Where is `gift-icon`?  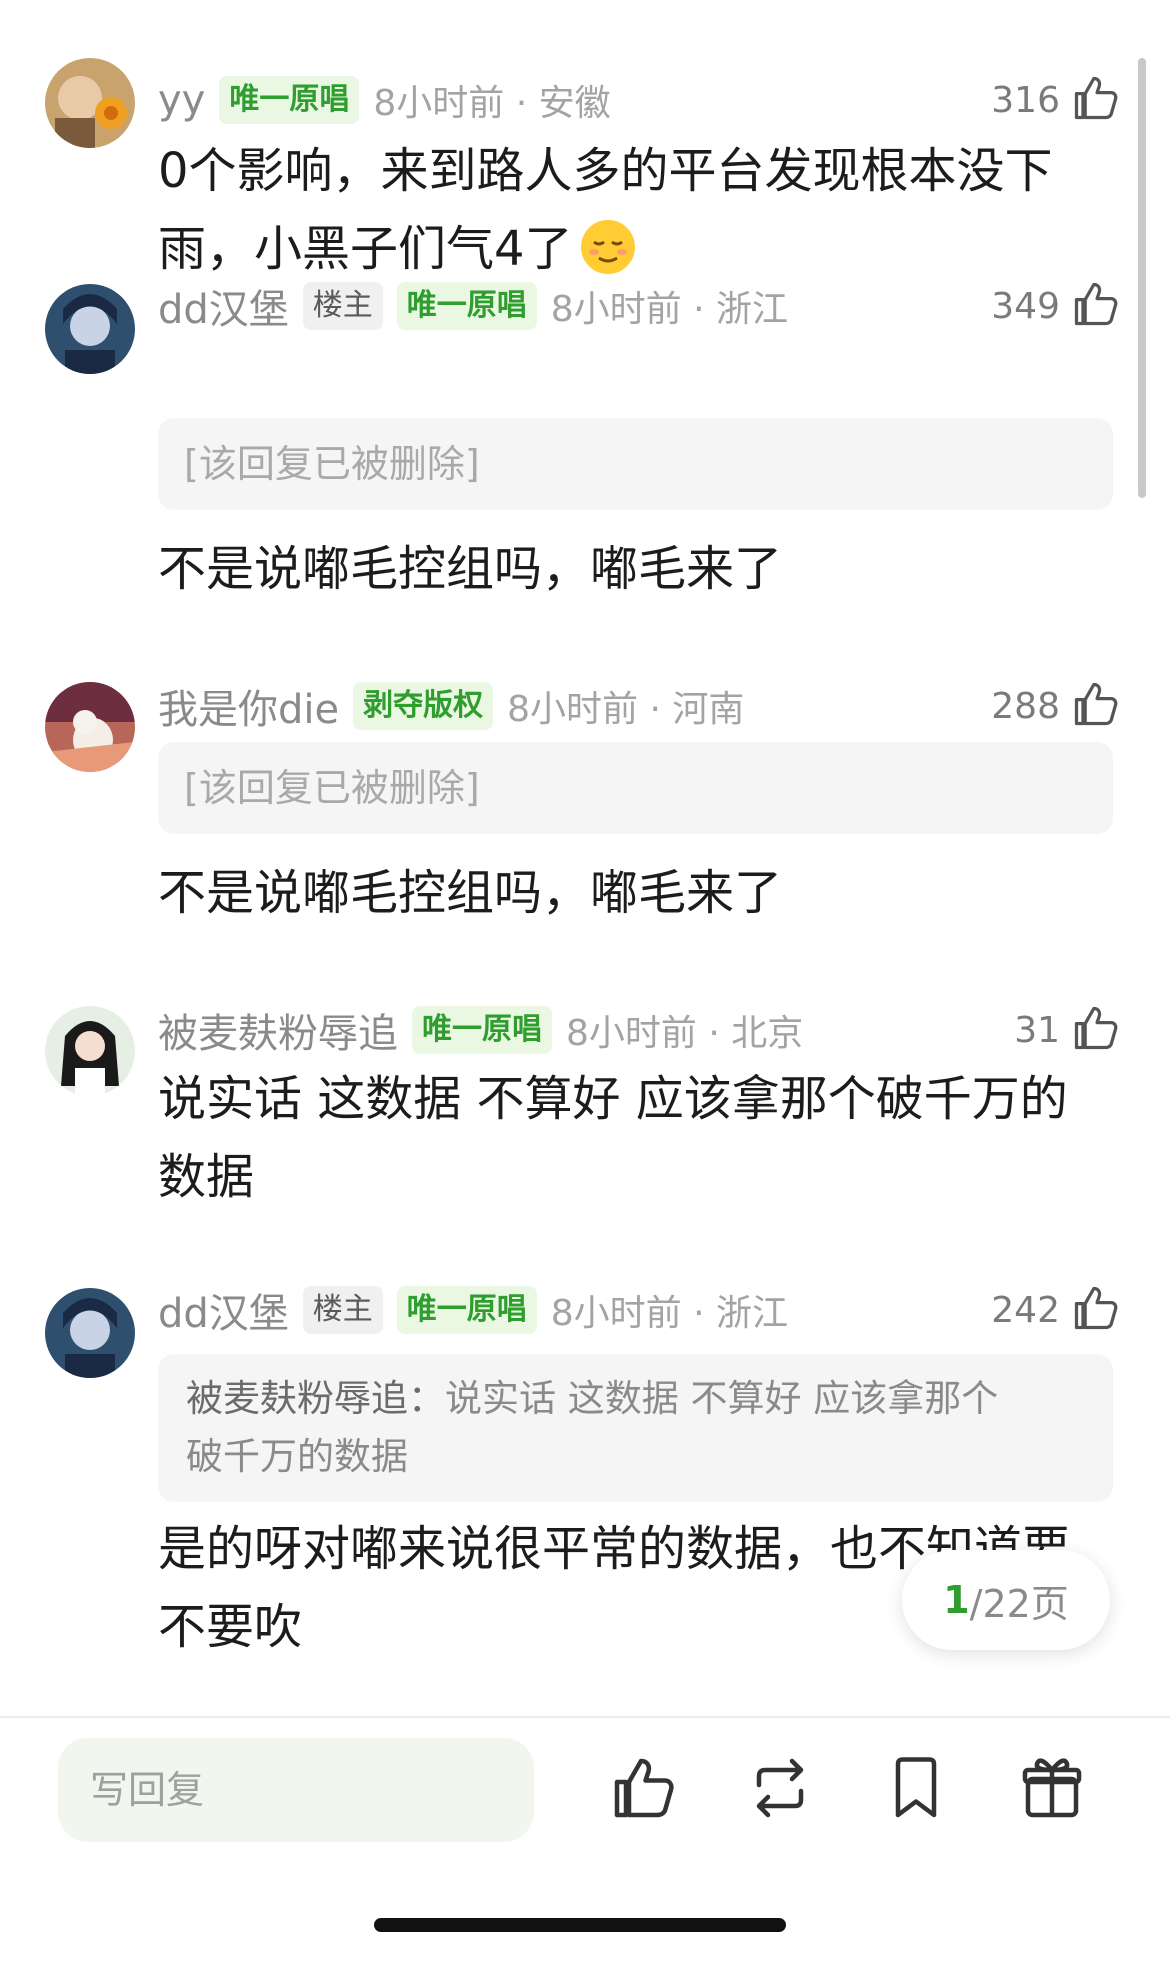
gift-icon is located at coordinates (1052, 1788).